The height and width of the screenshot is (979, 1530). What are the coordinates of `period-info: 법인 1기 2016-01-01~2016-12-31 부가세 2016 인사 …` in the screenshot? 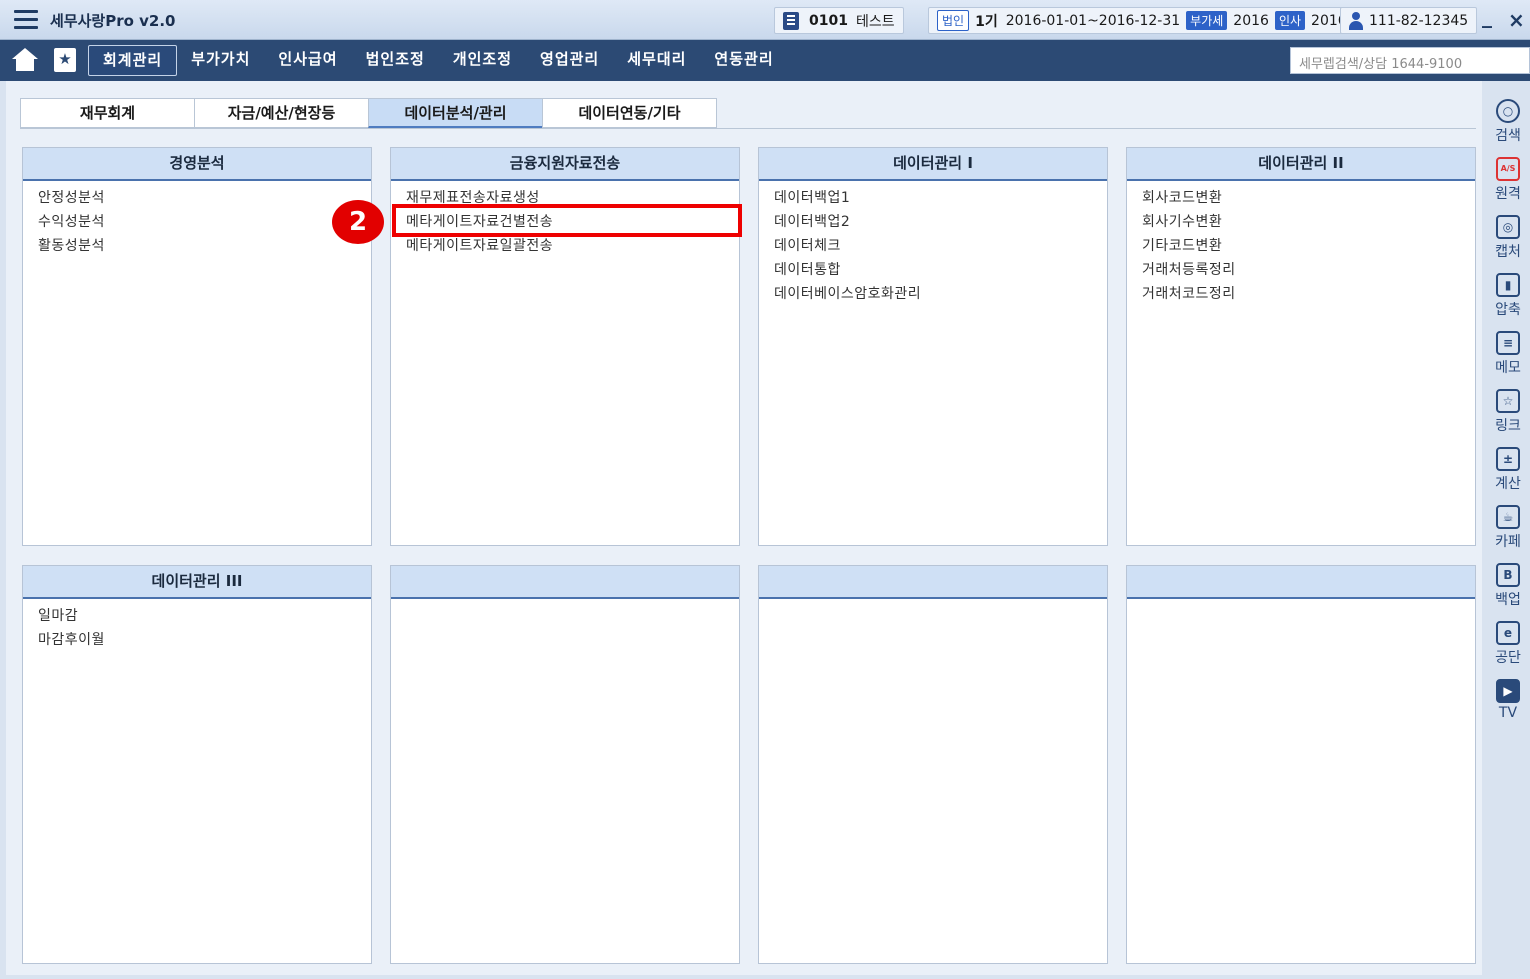 It's located at (1142, 20).